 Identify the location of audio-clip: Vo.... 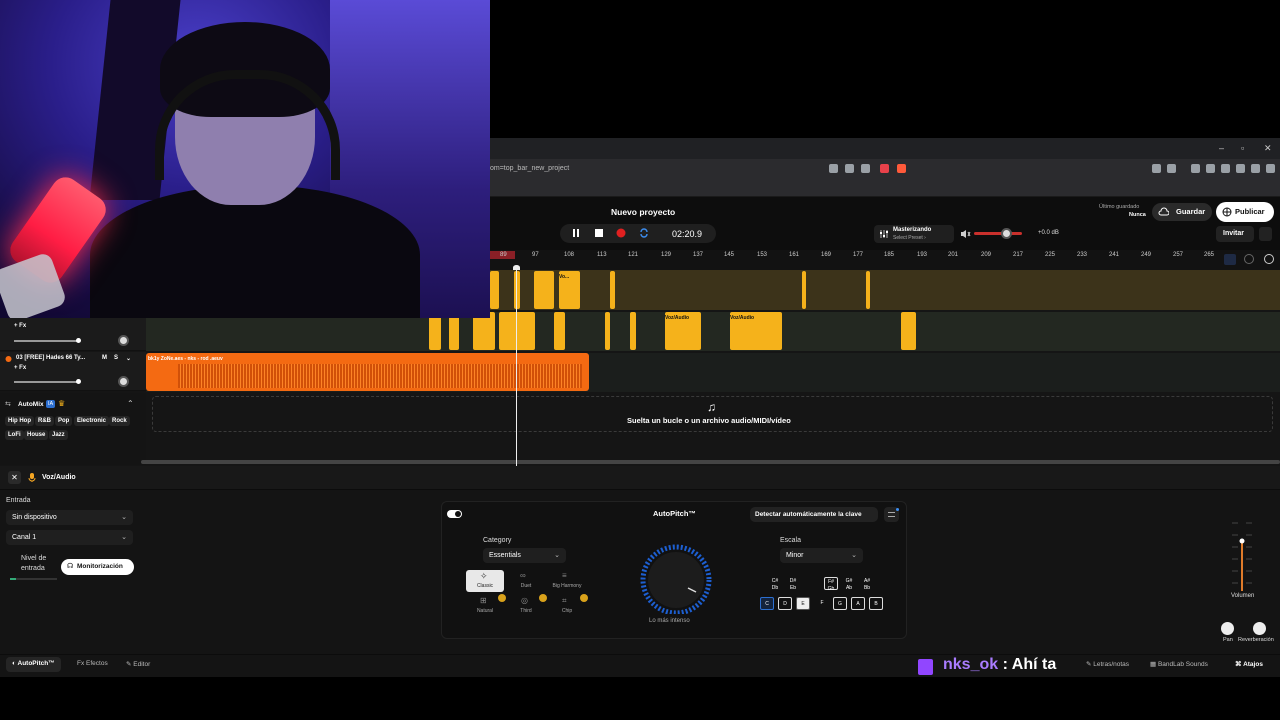
(569, 290).